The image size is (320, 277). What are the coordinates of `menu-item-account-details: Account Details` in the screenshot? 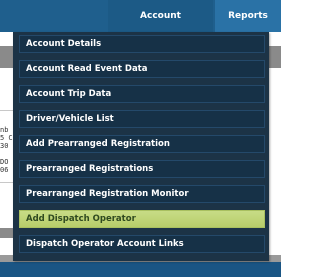 It's located at (142, 44).